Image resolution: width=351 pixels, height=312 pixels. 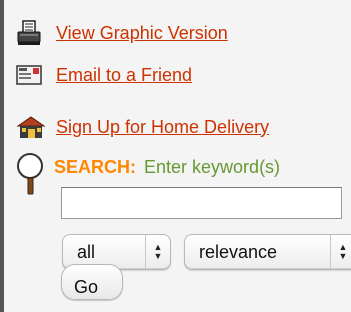 I want to click on view-graphic-version-link: View Graphic Version, so click(x=142, y=33).